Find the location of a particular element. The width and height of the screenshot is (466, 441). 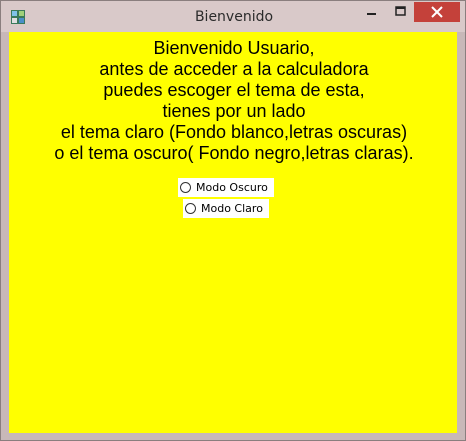

minimize-button is located at coordinates (372, 12).